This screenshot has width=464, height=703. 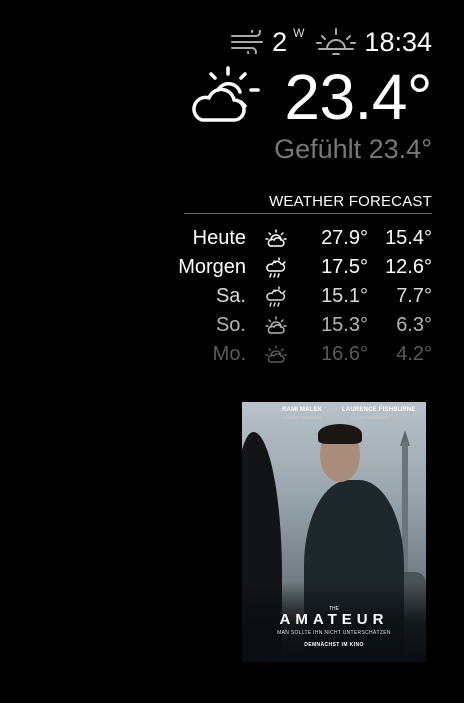 I want to click on forecast-max-temp: 15.3°, so click(x=344, y=325).